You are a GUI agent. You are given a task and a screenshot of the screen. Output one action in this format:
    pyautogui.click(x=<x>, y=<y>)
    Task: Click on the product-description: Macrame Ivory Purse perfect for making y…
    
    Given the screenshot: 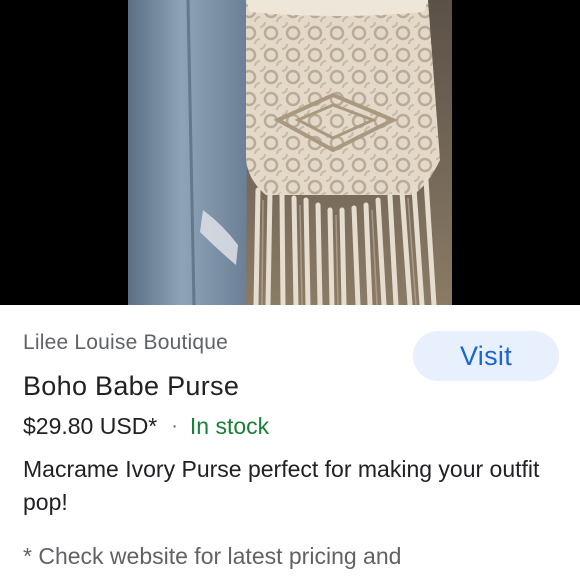 What is the action you would take?
    pyautogui.click(x=281, y=485)
    